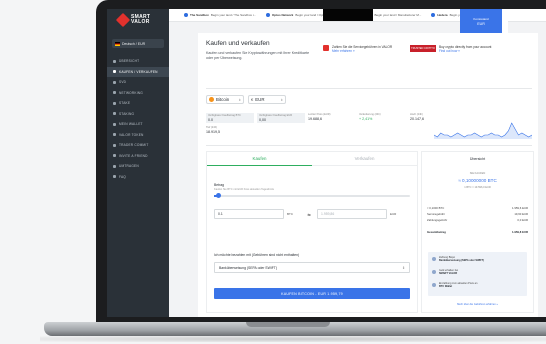  Describe the element at coordinates (519, 232) in the screenshot. I see `row-value: 1.959,8 EUR` at that location.